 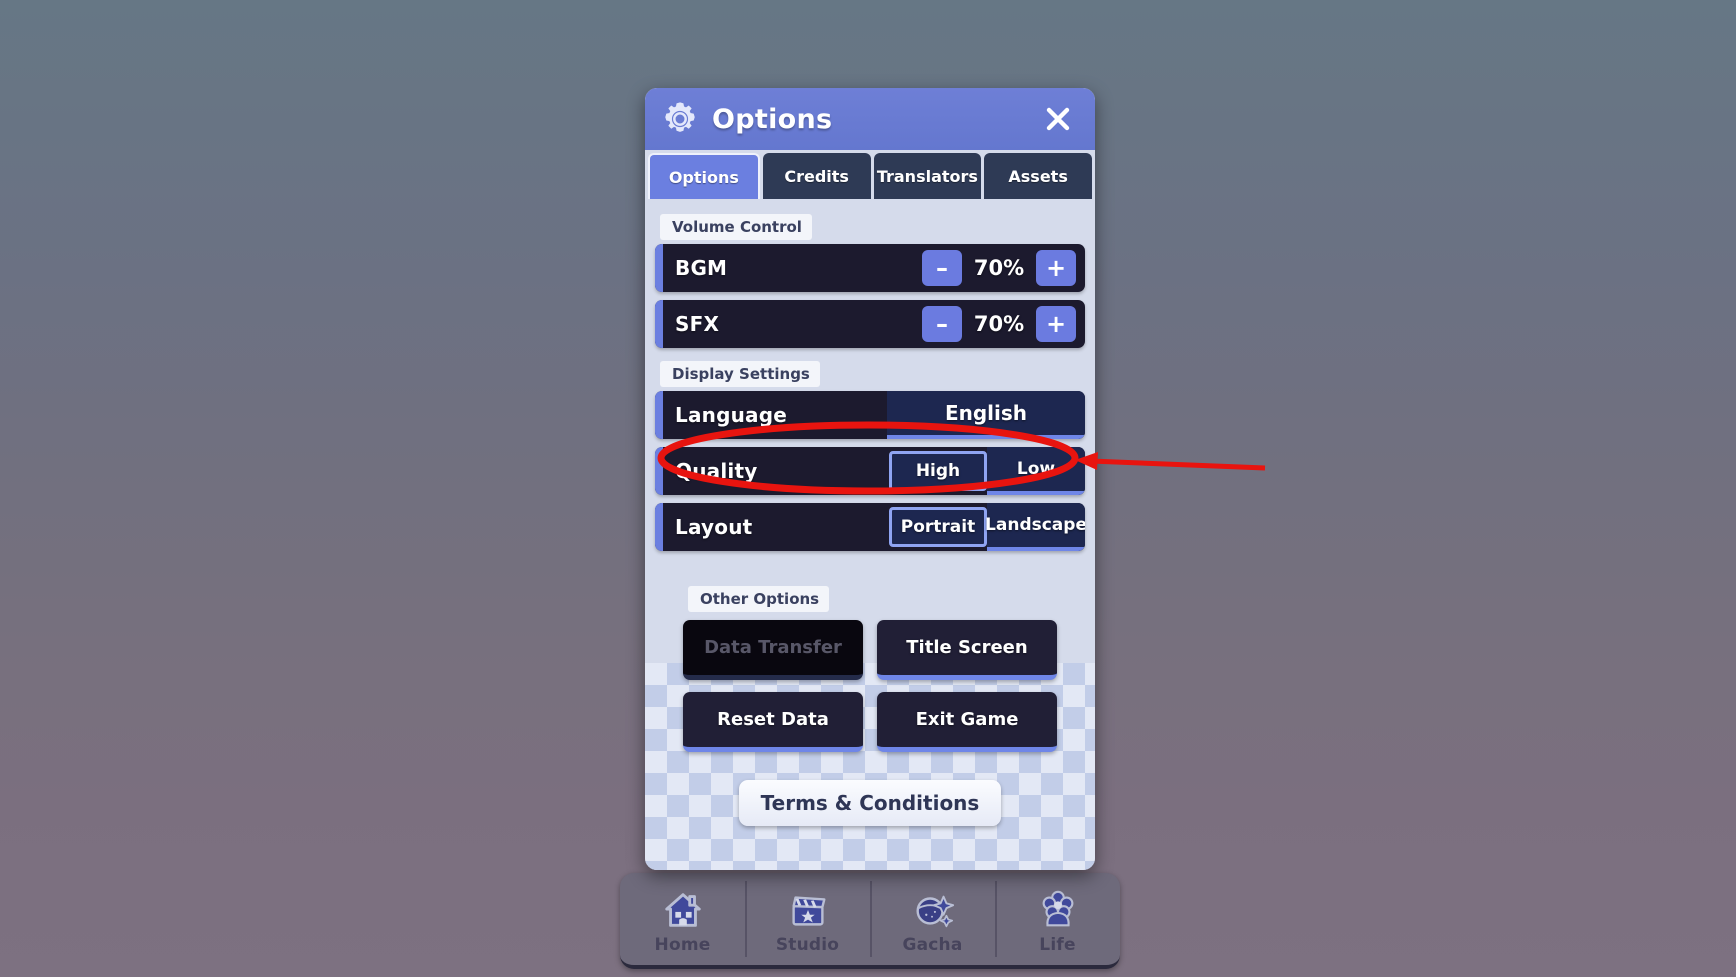 What do you see at coordinates (999, 268) in the screenshot?
I see `bgm-value: 70%` at bounding box center [999, 268].